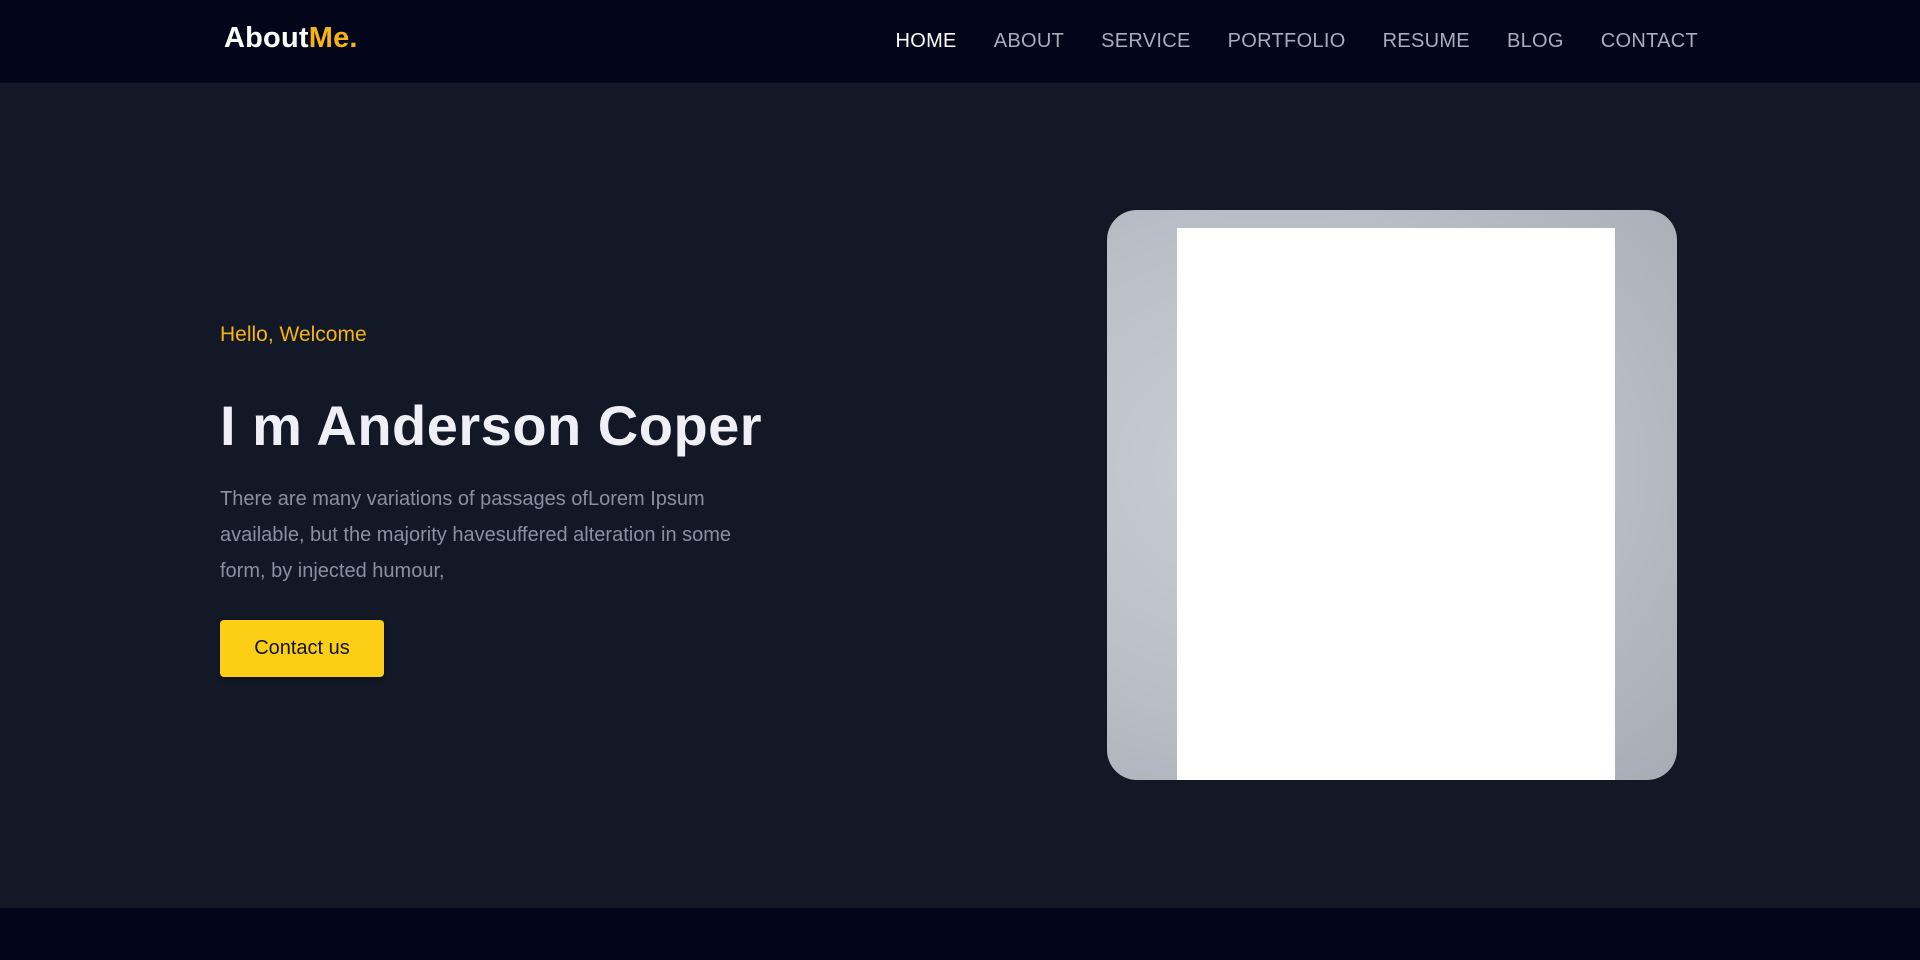  I want to click on nav-link-blog: BLOG, so click(1535, 41).